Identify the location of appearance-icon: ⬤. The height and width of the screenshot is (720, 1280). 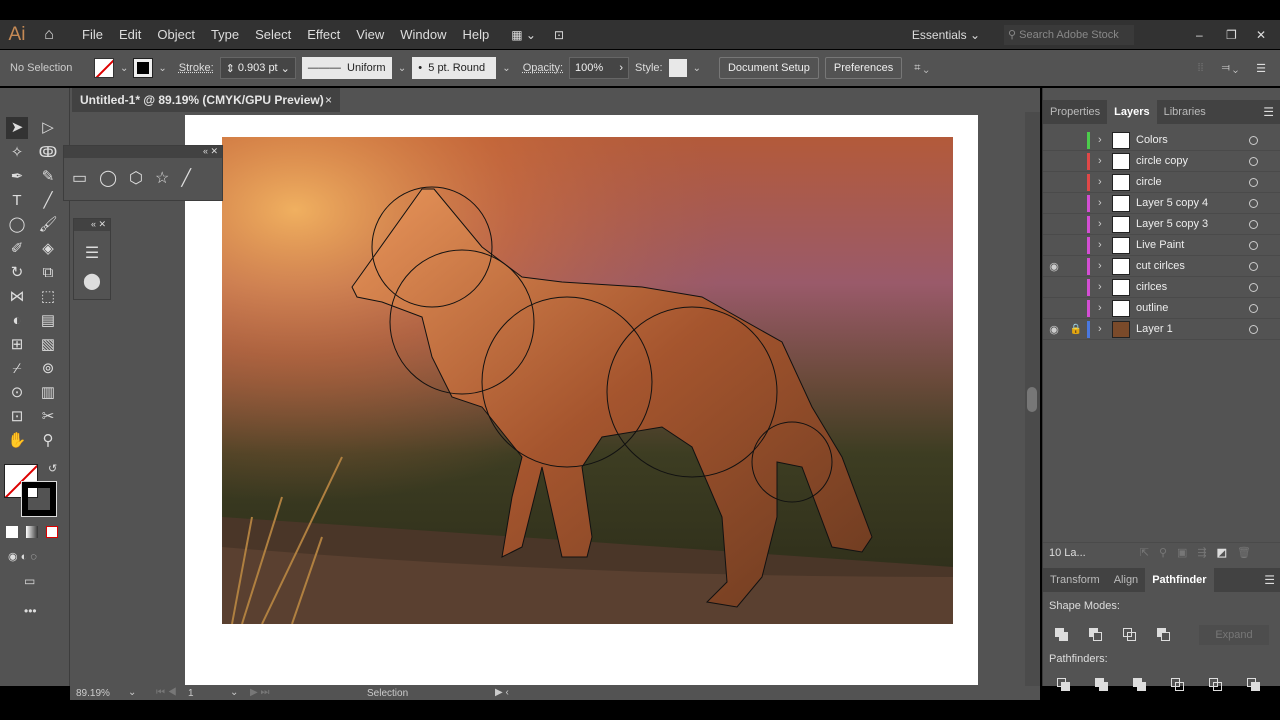
(92, 281).